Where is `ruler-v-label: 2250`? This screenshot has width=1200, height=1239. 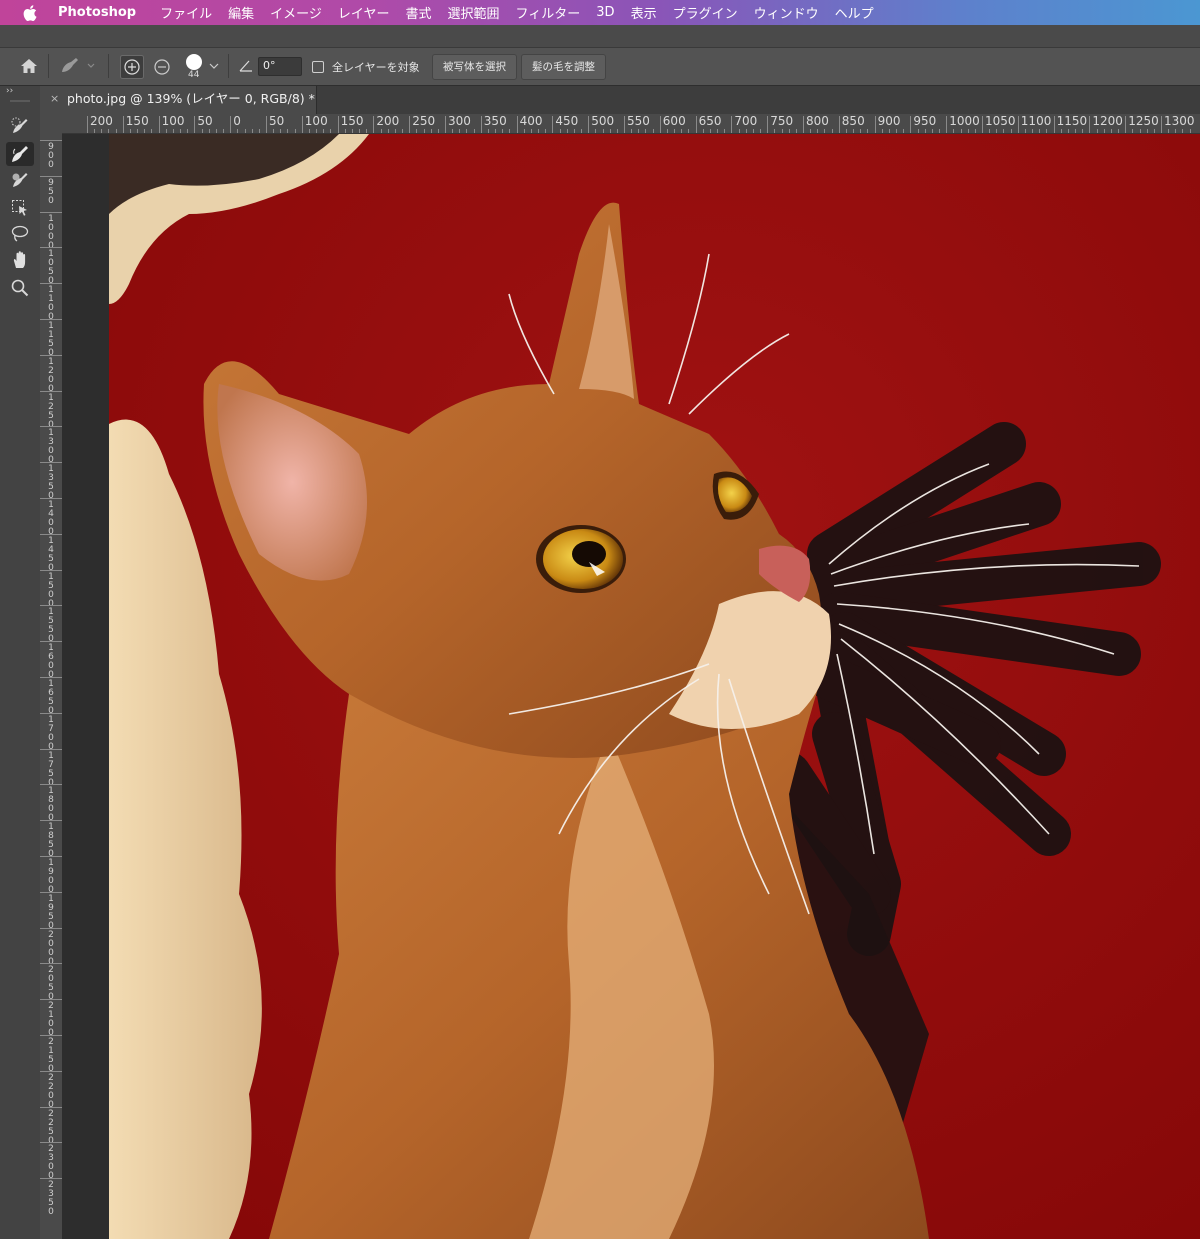 ruler-v-label: 2250 is located at coordinates (51, 1126).